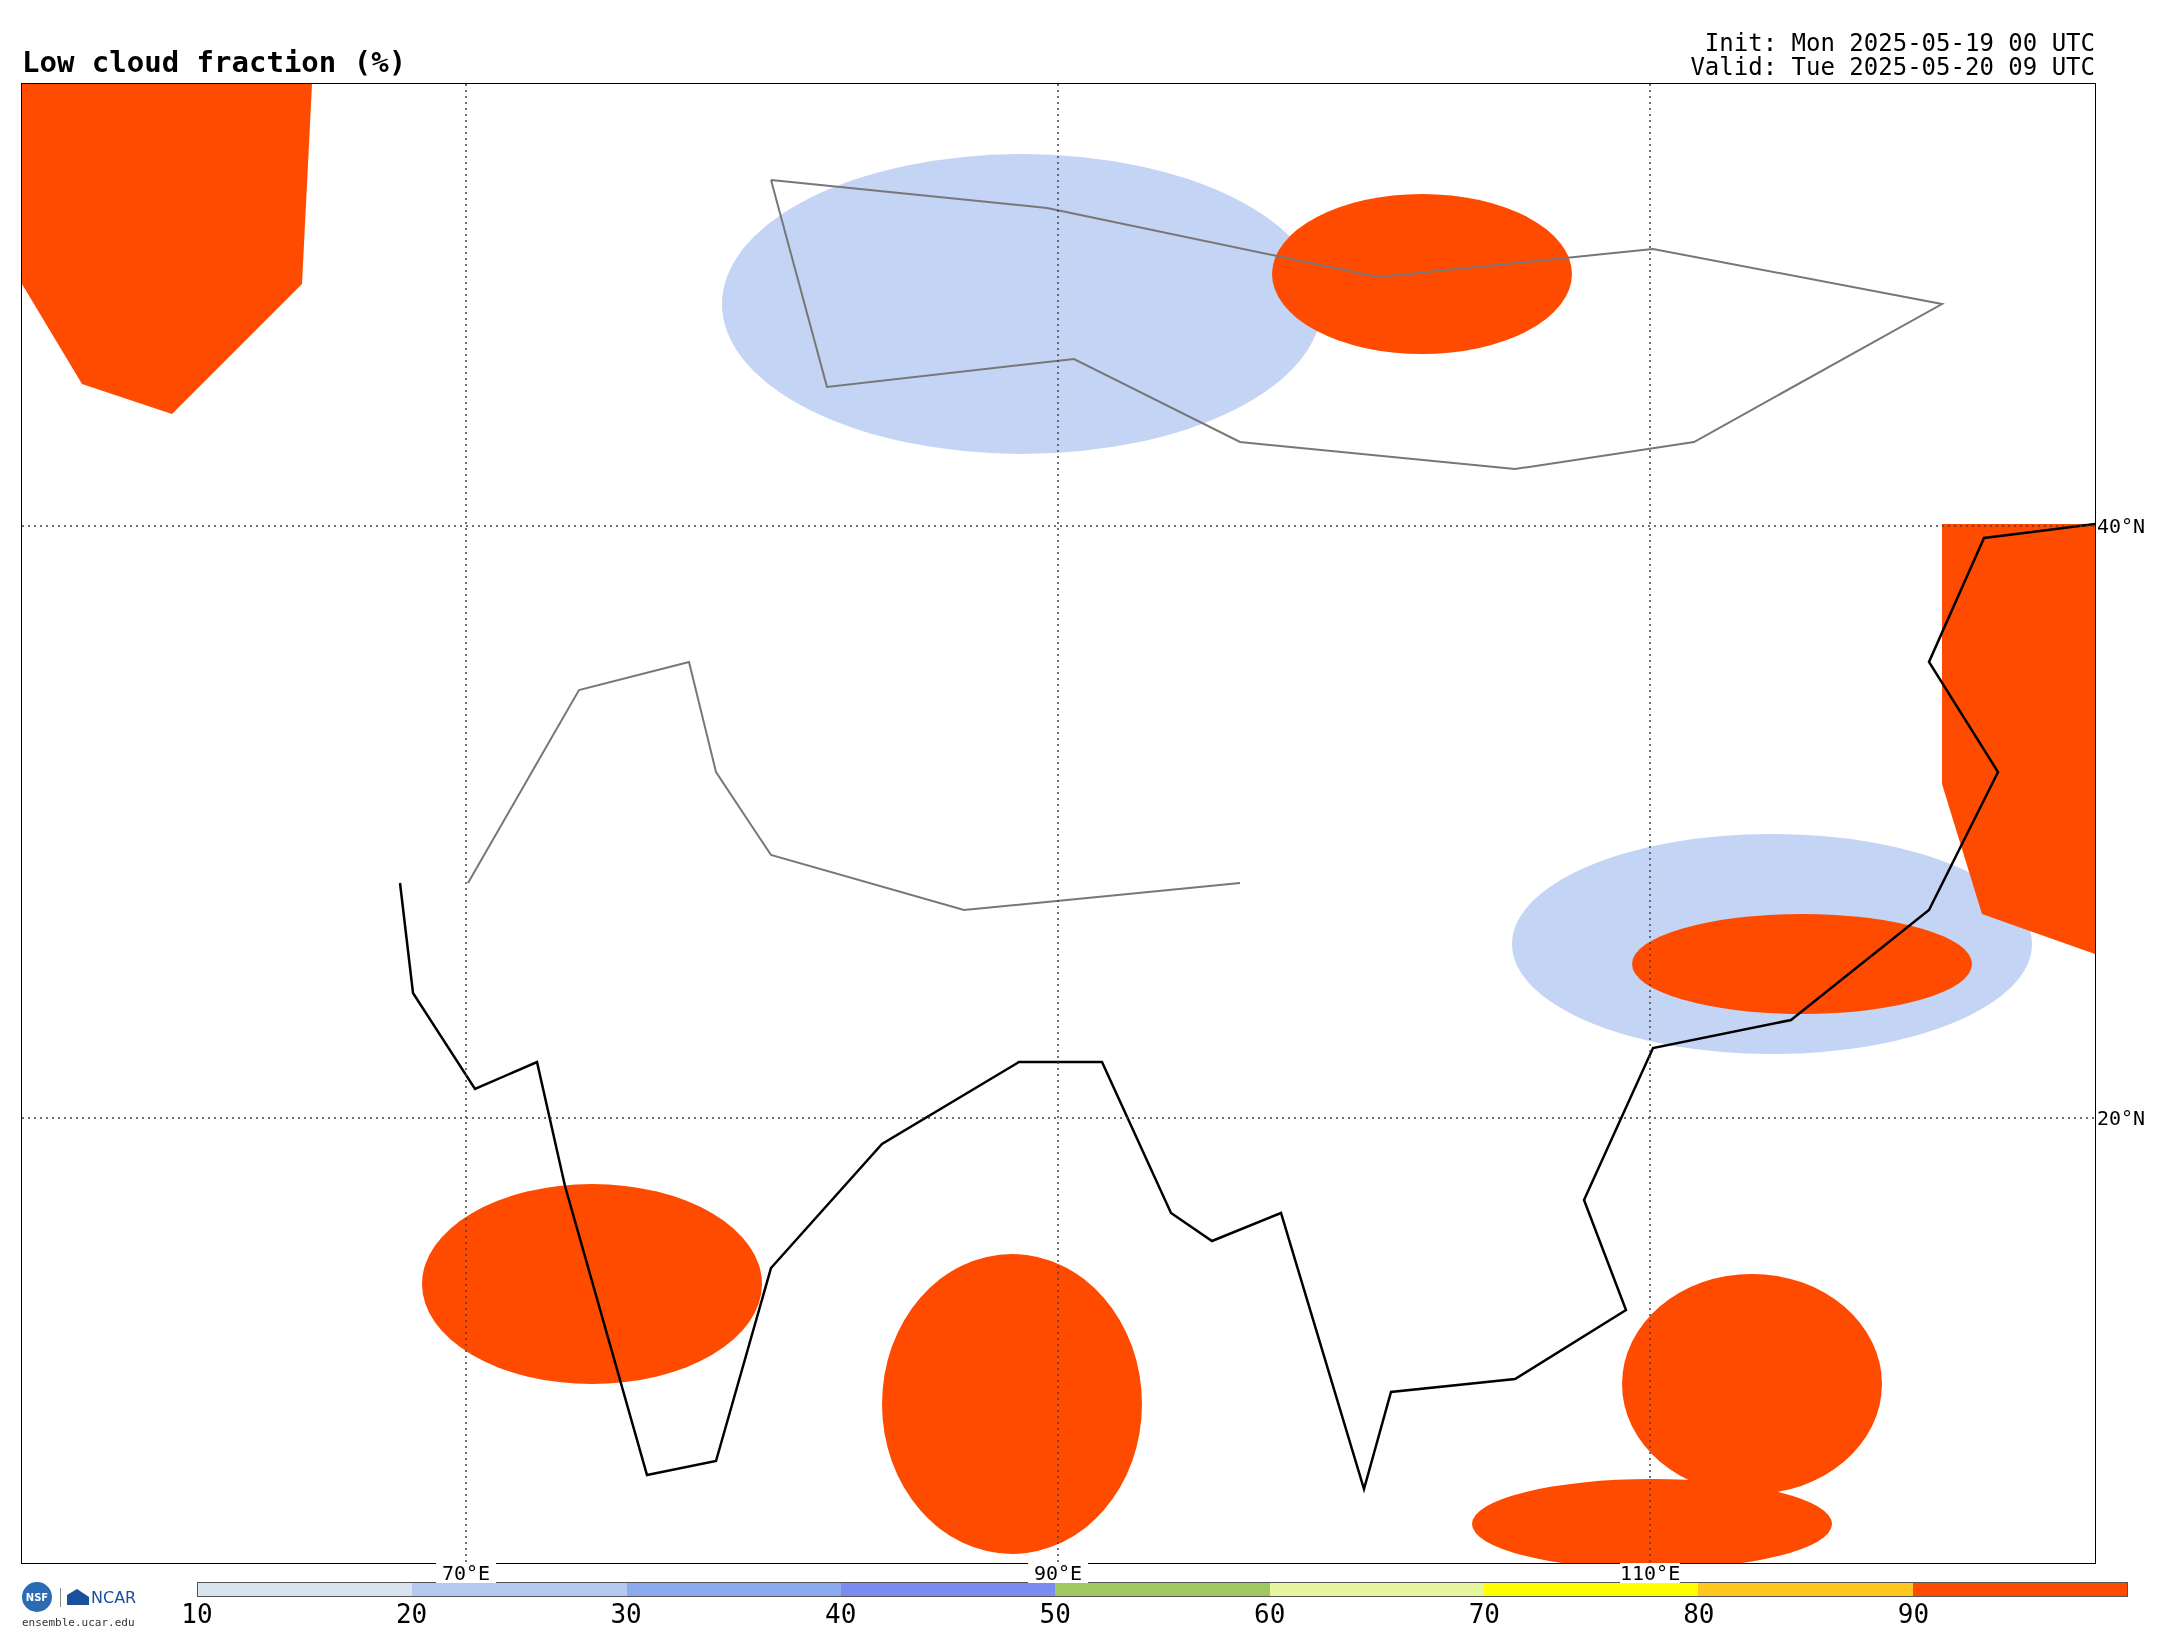 This screenshot has height=1626, width=2160. I want to click on colorbar-tick-label: 20, so click(411, 1612).